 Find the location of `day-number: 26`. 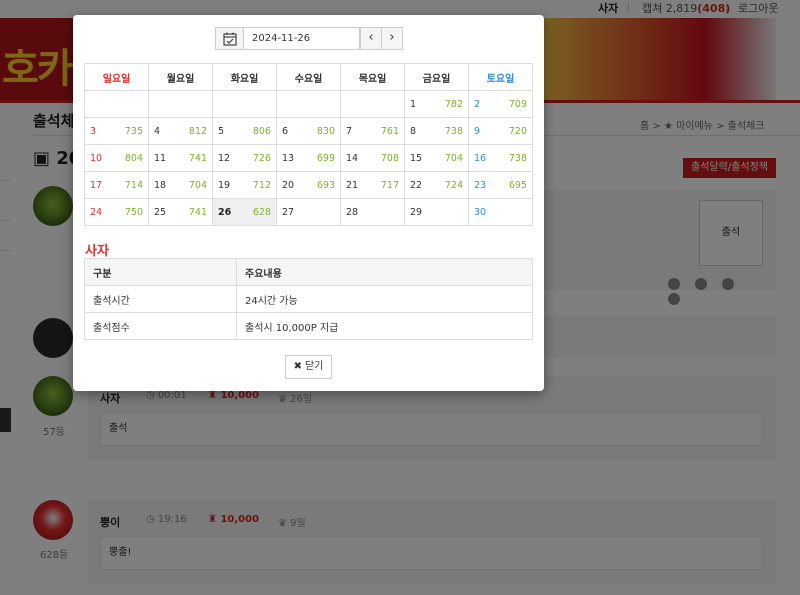

day-number: 26 is located at coordinates (225, 212).